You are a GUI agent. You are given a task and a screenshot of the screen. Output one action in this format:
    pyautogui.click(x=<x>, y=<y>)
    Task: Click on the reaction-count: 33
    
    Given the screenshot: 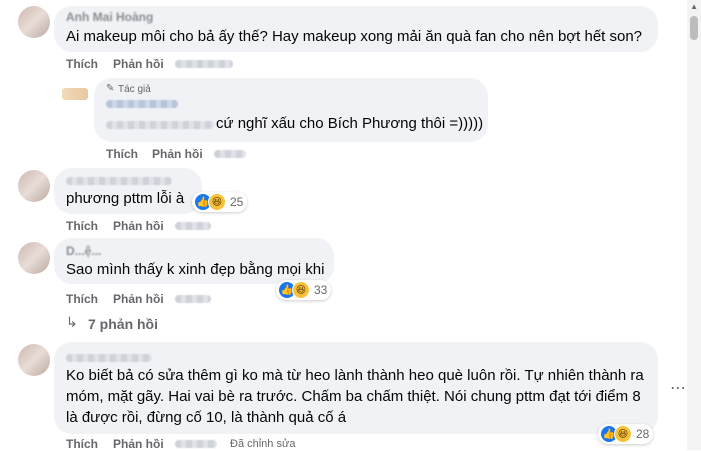 What is the action you would take?
    pyautogui.click(x=321, y=290)
    